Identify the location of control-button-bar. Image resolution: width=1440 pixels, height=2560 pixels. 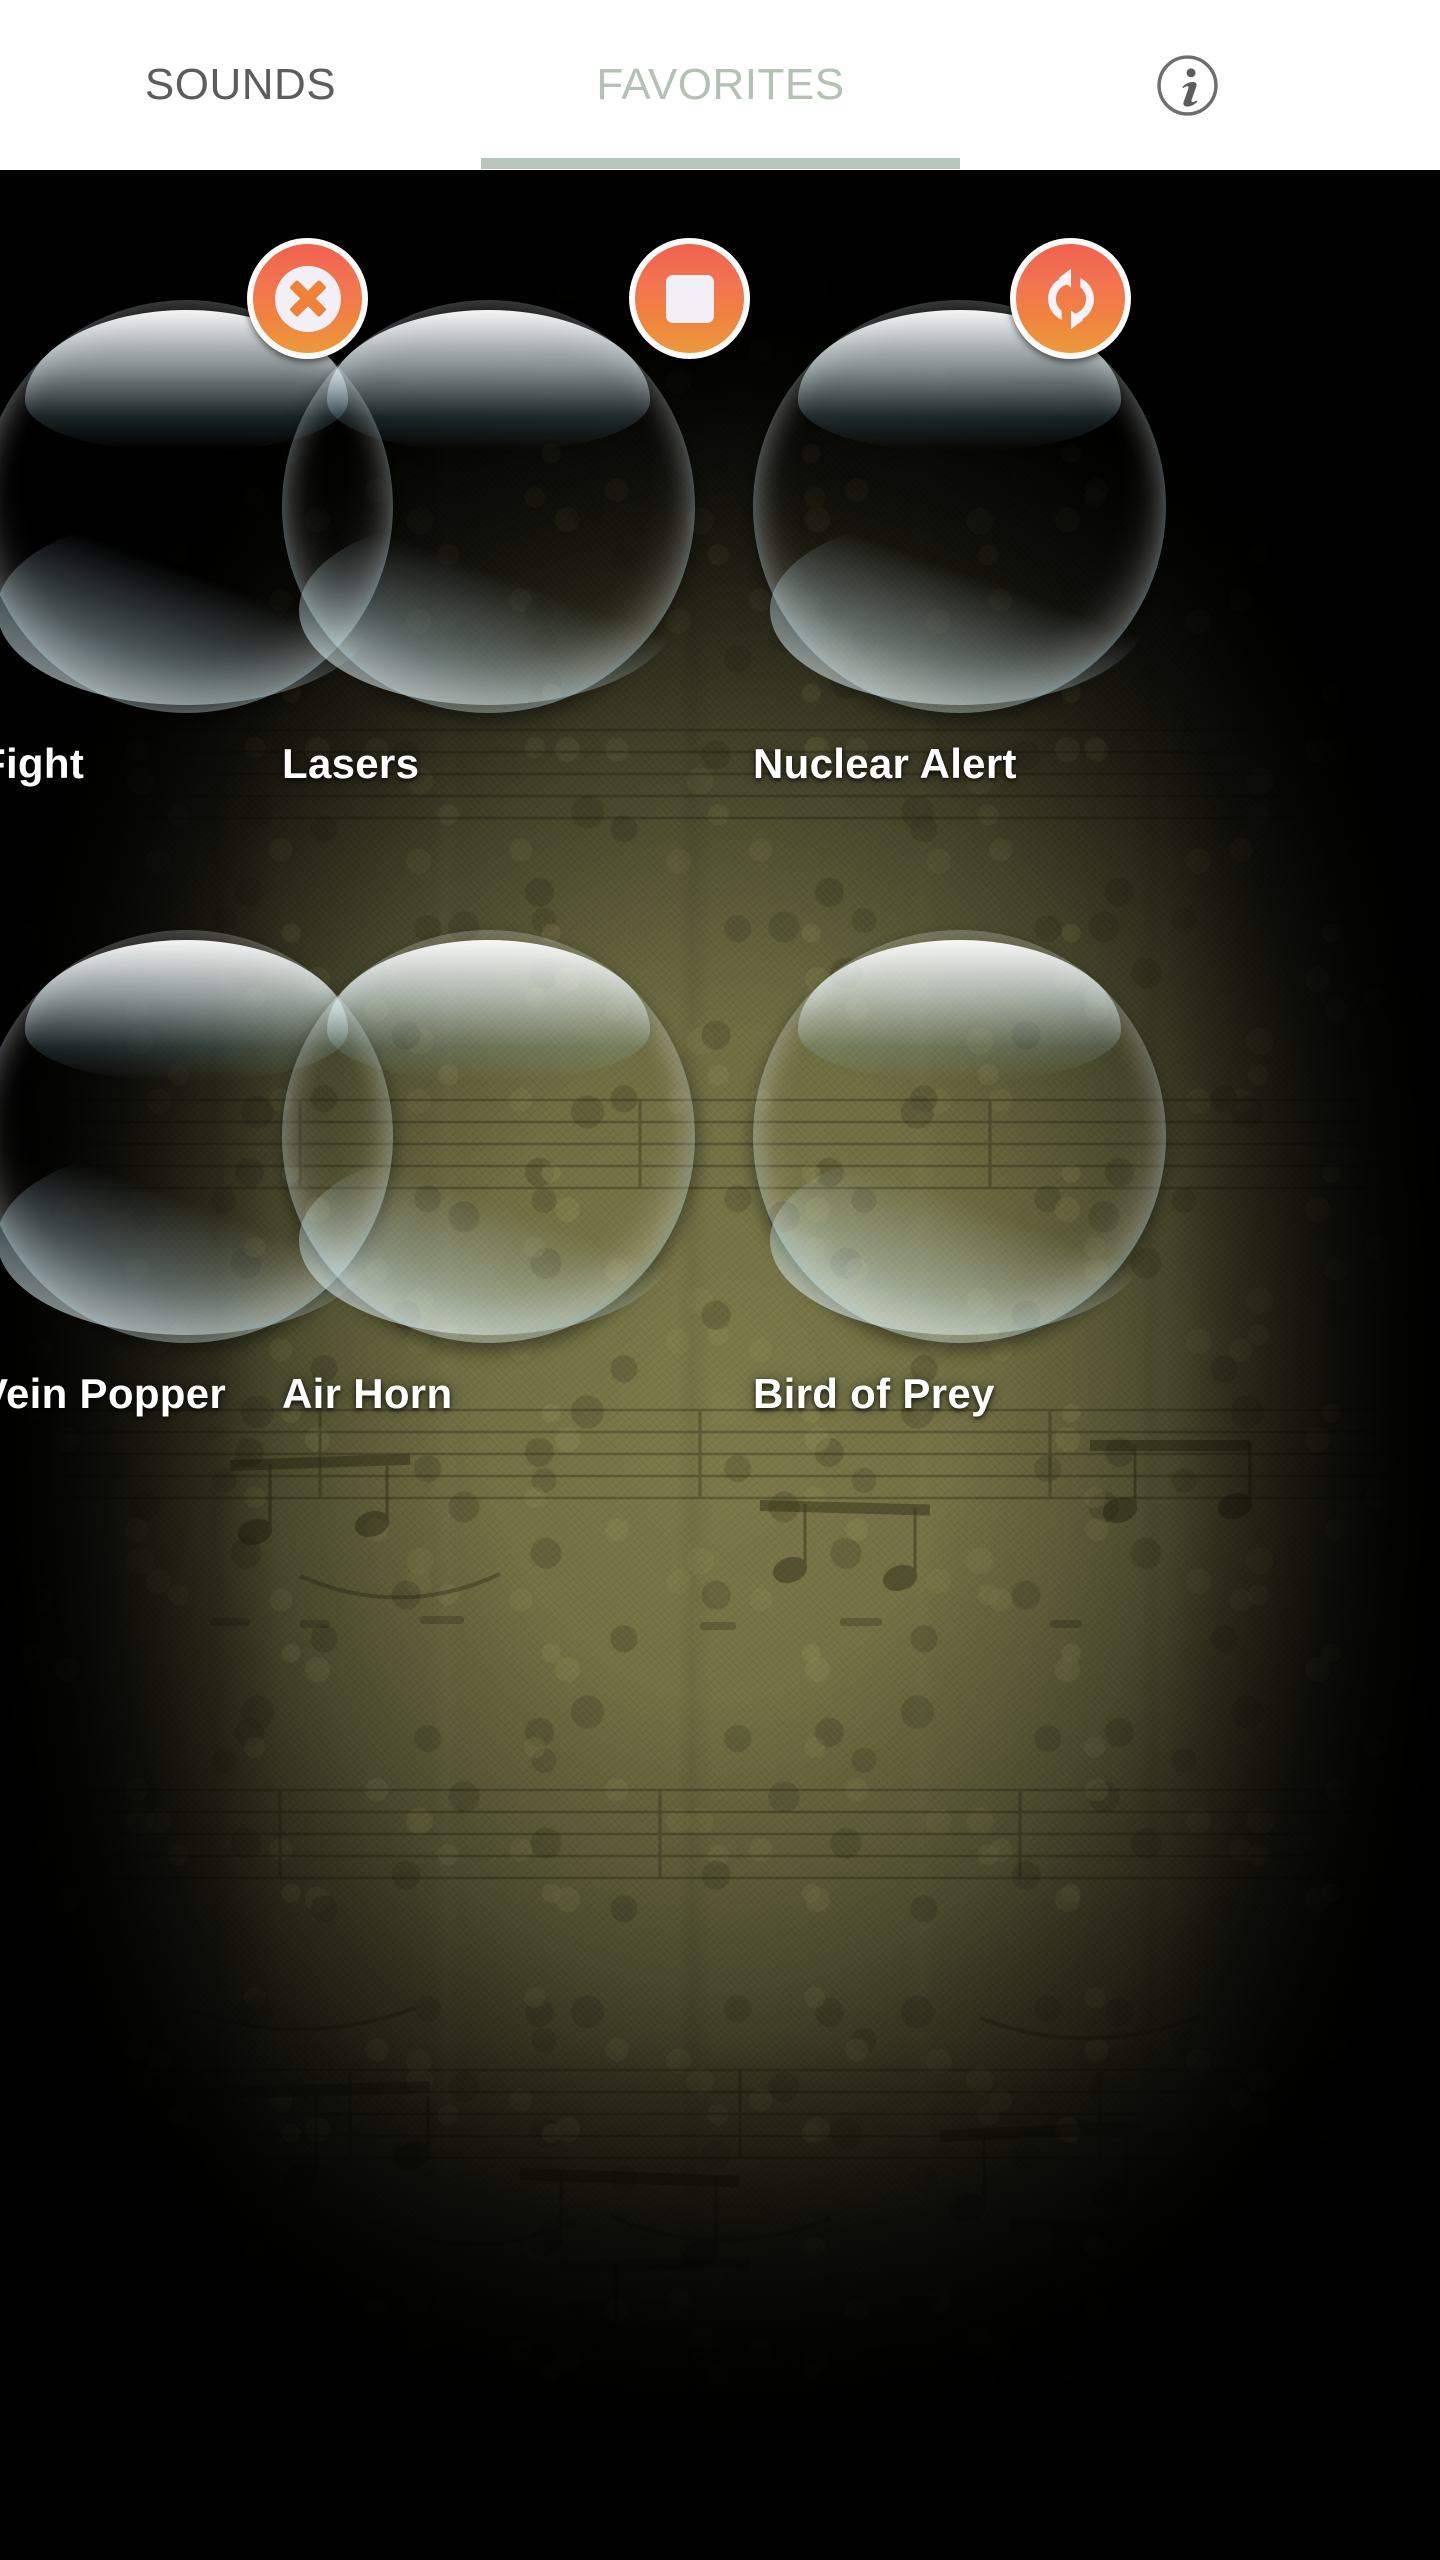
(720, 320).